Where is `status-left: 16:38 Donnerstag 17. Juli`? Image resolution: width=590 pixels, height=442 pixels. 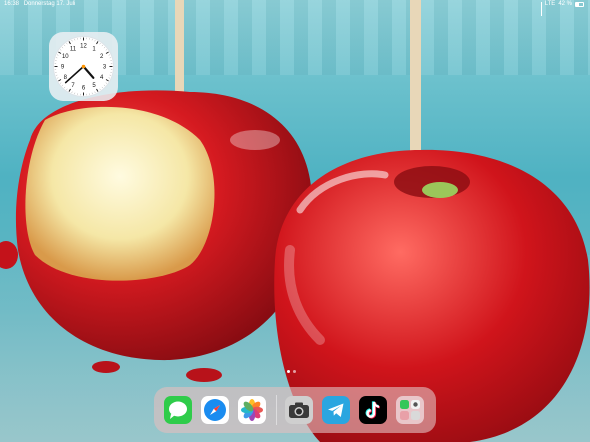 status-left: 16:38 Donnerstag 17. Juli is located at coordinates (41, 4).